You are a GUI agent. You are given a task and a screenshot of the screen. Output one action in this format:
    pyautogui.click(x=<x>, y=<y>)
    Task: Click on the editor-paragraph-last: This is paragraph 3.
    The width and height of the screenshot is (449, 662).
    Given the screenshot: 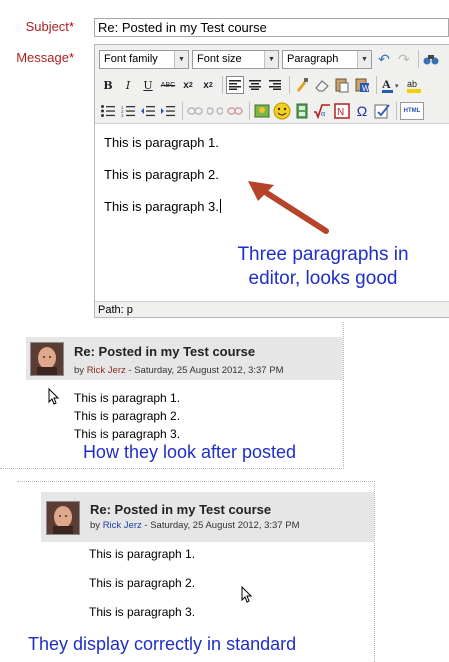 What is the action you would take?
    pyautogui.click(x=162, y=206)
    